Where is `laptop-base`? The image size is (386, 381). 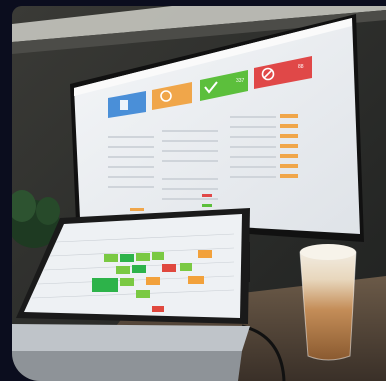 laptop-base is located at coordinates (131, 337).